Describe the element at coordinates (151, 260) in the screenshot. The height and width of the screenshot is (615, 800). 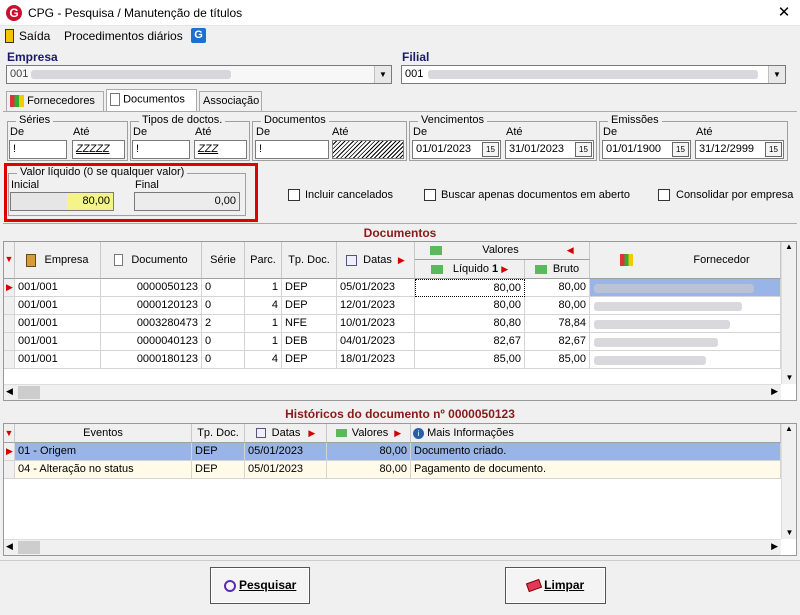
I see `col-documento: Documento` at that location.